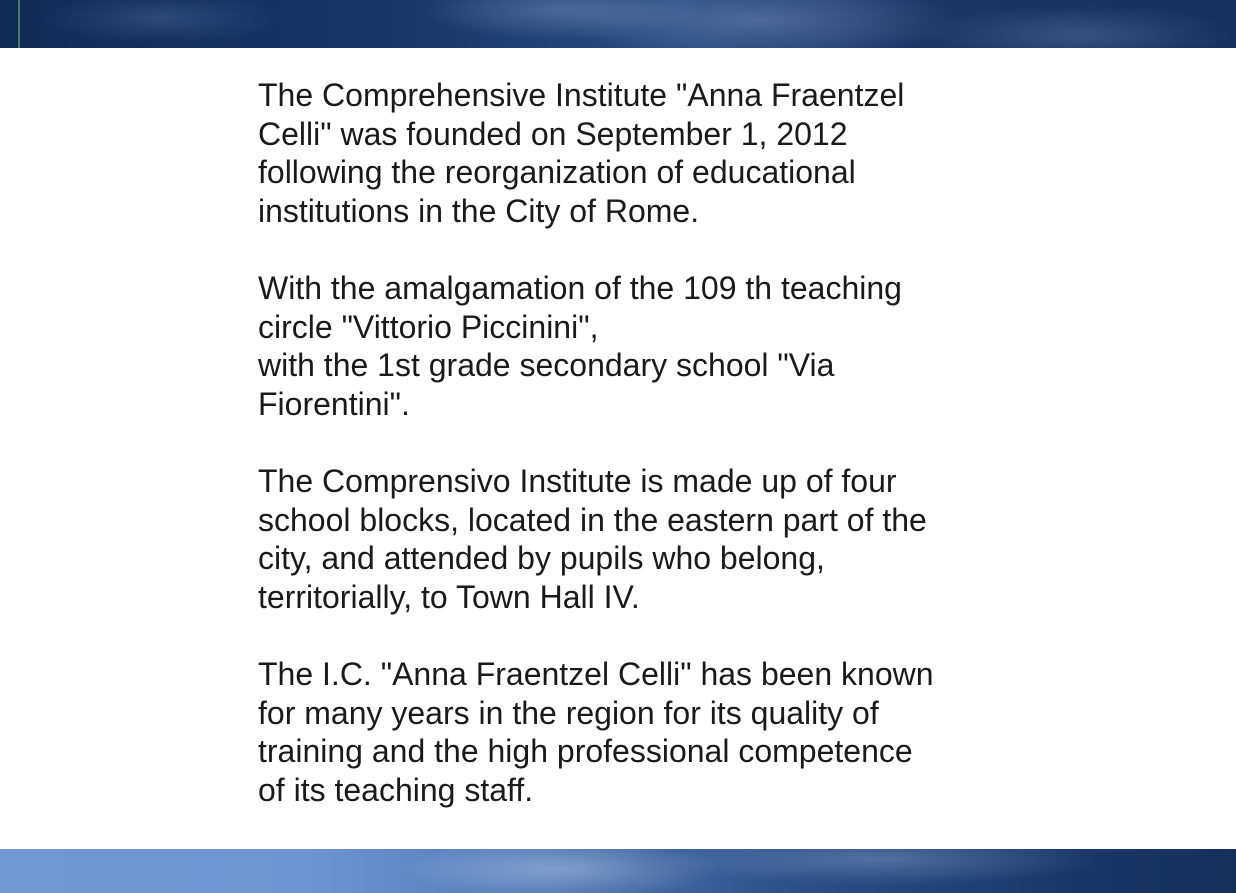 The width and height of the screenshot is (1236, 893). What do you see at coordinates (19, 24) in the screenshot?
I see `plant-stem-decoration` at bounding box center [19, 24].